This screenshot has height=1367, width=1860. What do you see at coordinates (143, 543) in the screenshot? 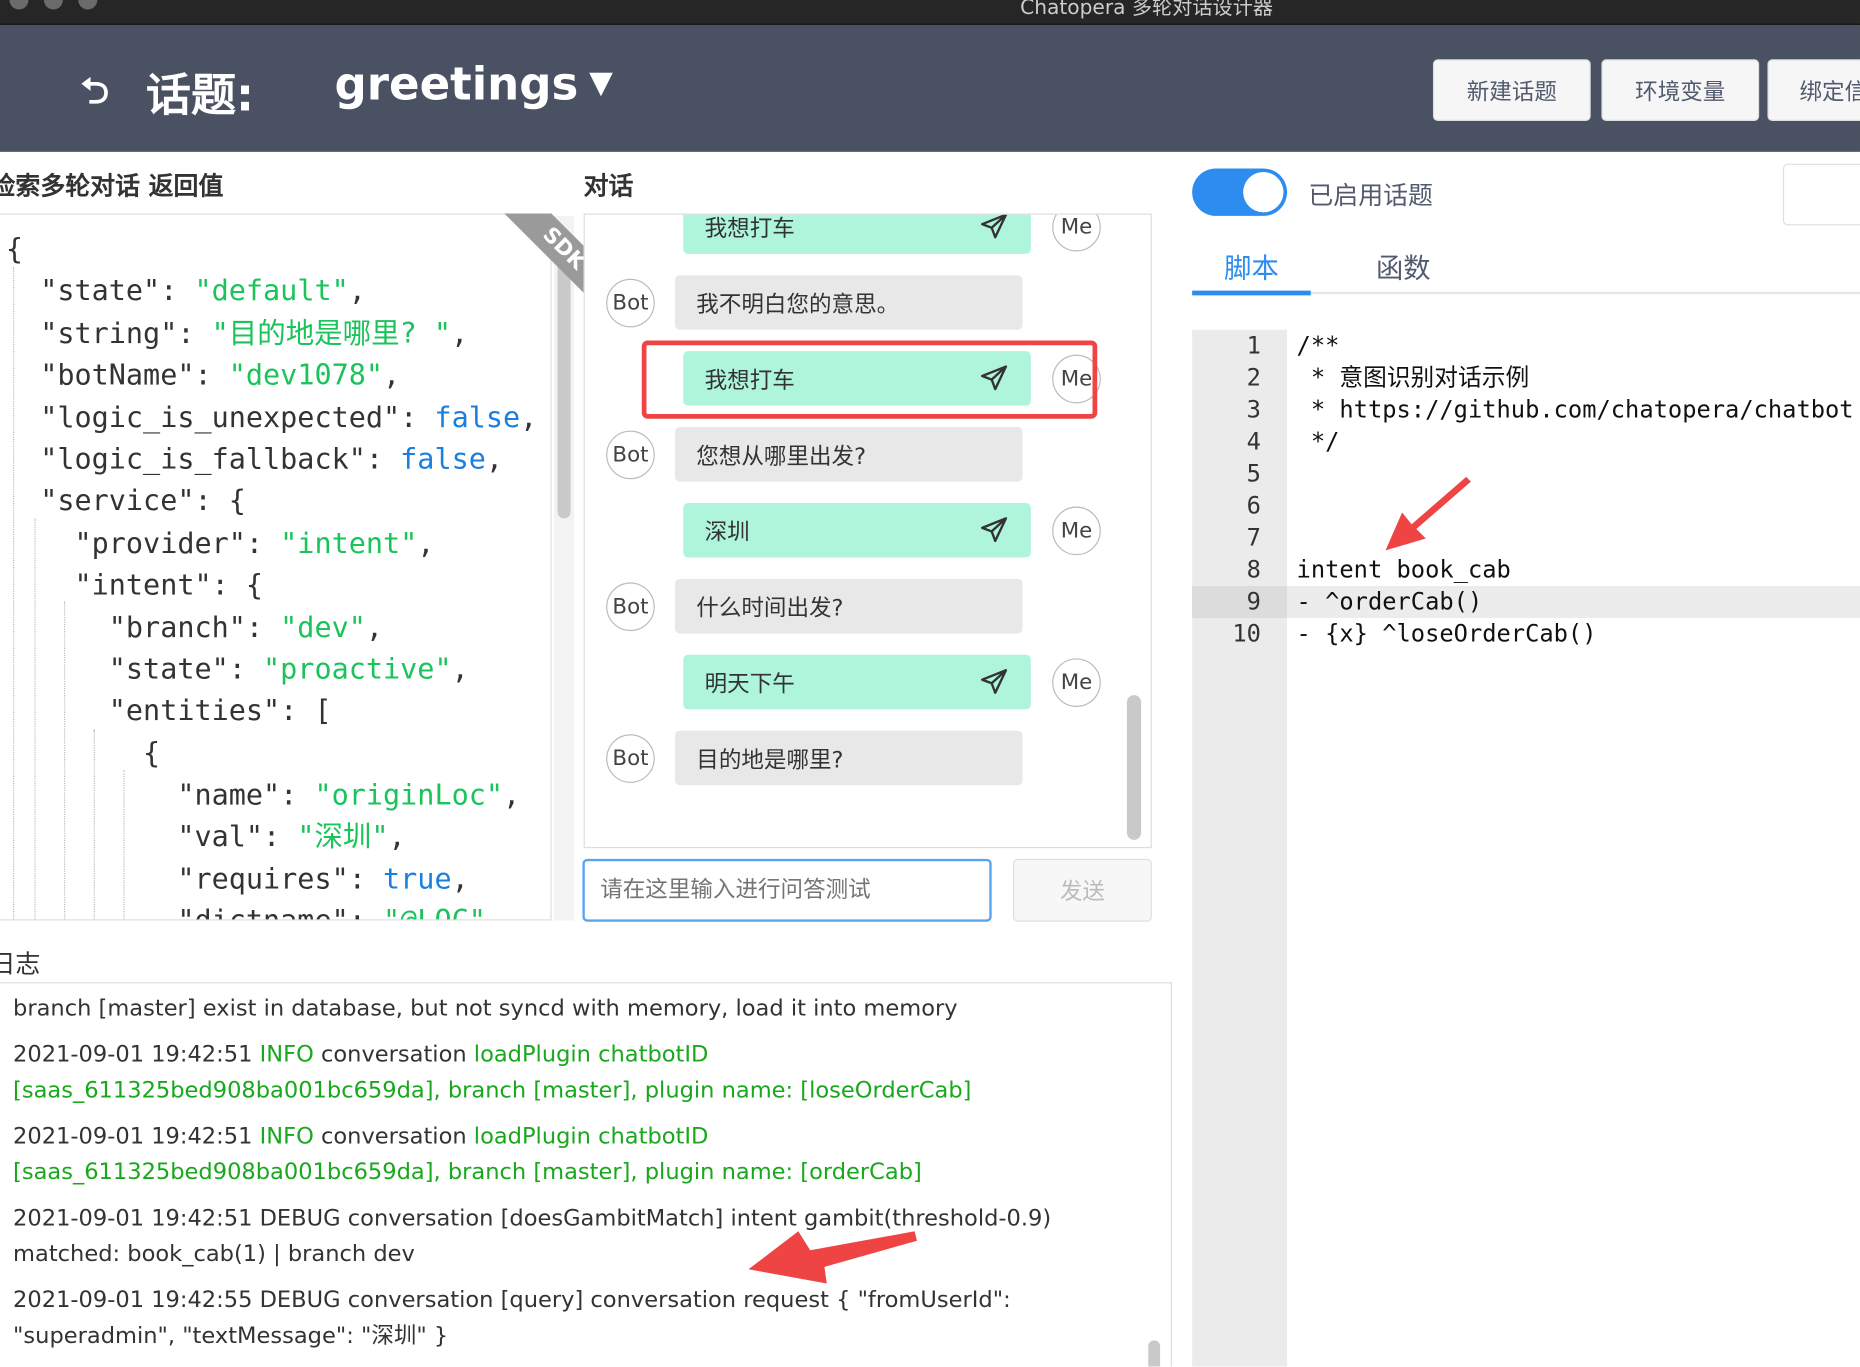
I see `text-segment: "provider":` at bounding box center [143, 543].